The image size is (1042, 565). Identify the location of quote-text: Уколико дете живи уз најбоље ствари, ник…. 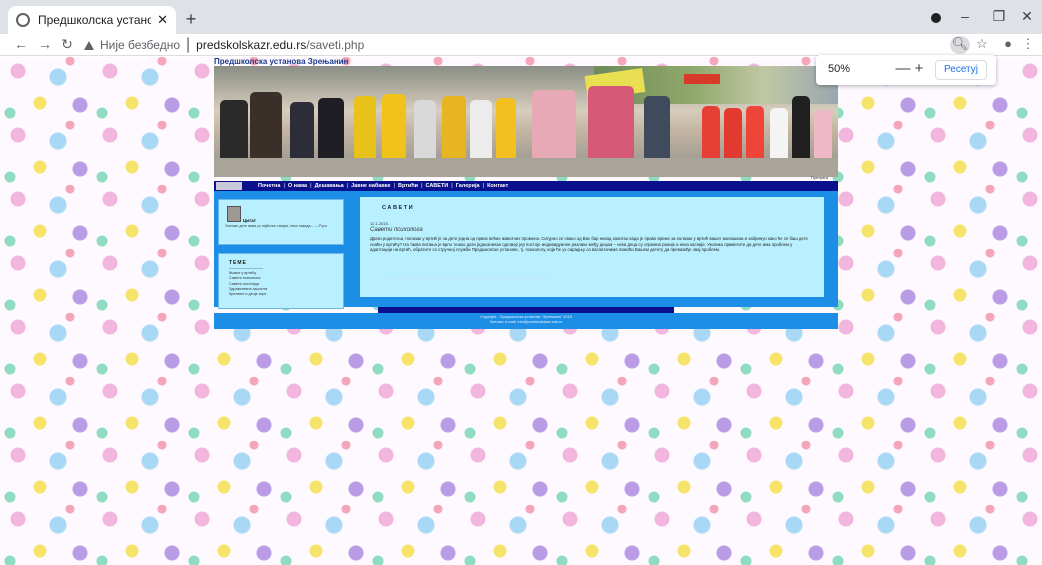
(276, 226).